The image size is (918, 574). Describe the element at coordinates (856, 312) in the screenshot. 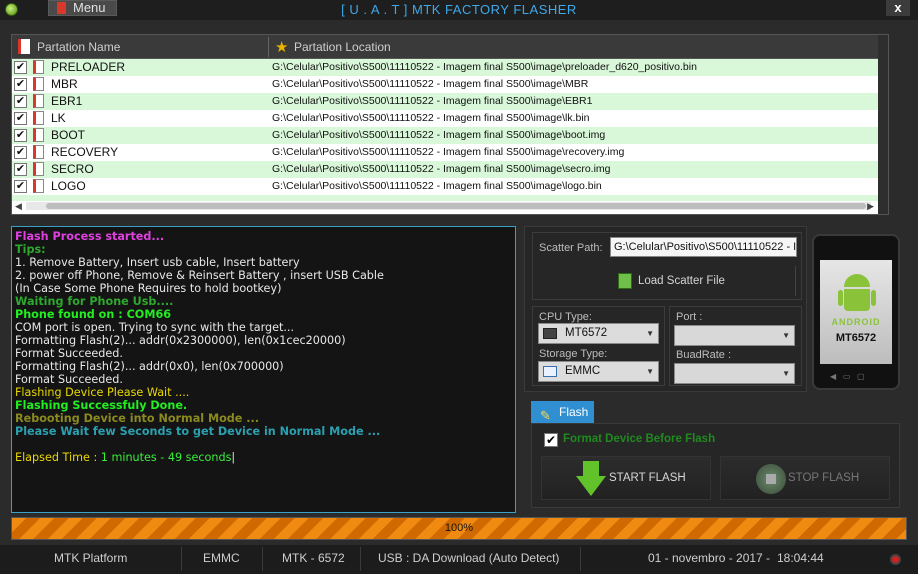

I see `phone-illustration: ANDROID MT6572 ◀ ▭ ▢` at that location.